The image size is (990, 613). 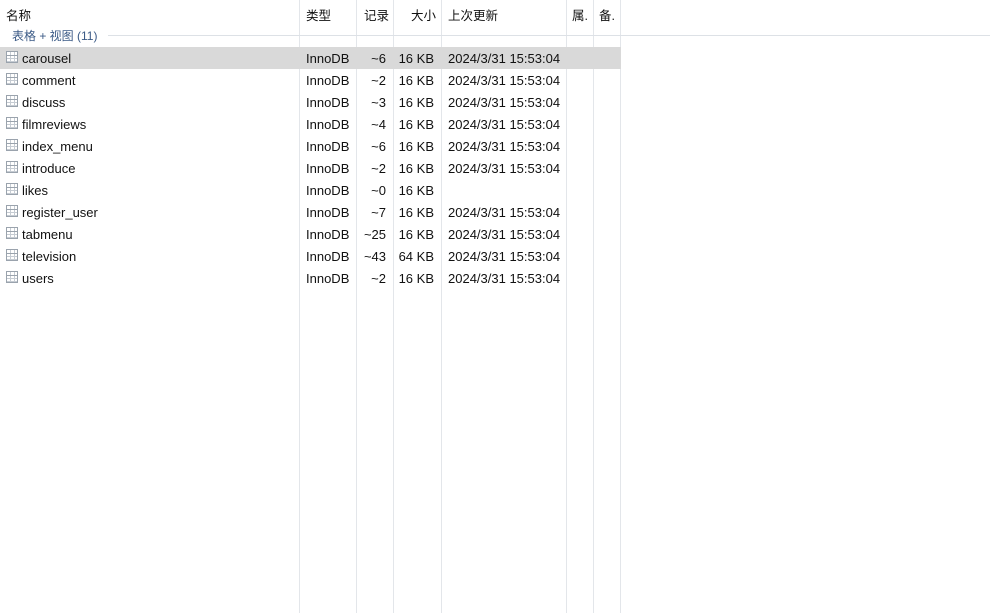 What do you see at coordinates (60, 212) in the screenshot?
I see `table-name: register_user` at bounding box center [60, 212].